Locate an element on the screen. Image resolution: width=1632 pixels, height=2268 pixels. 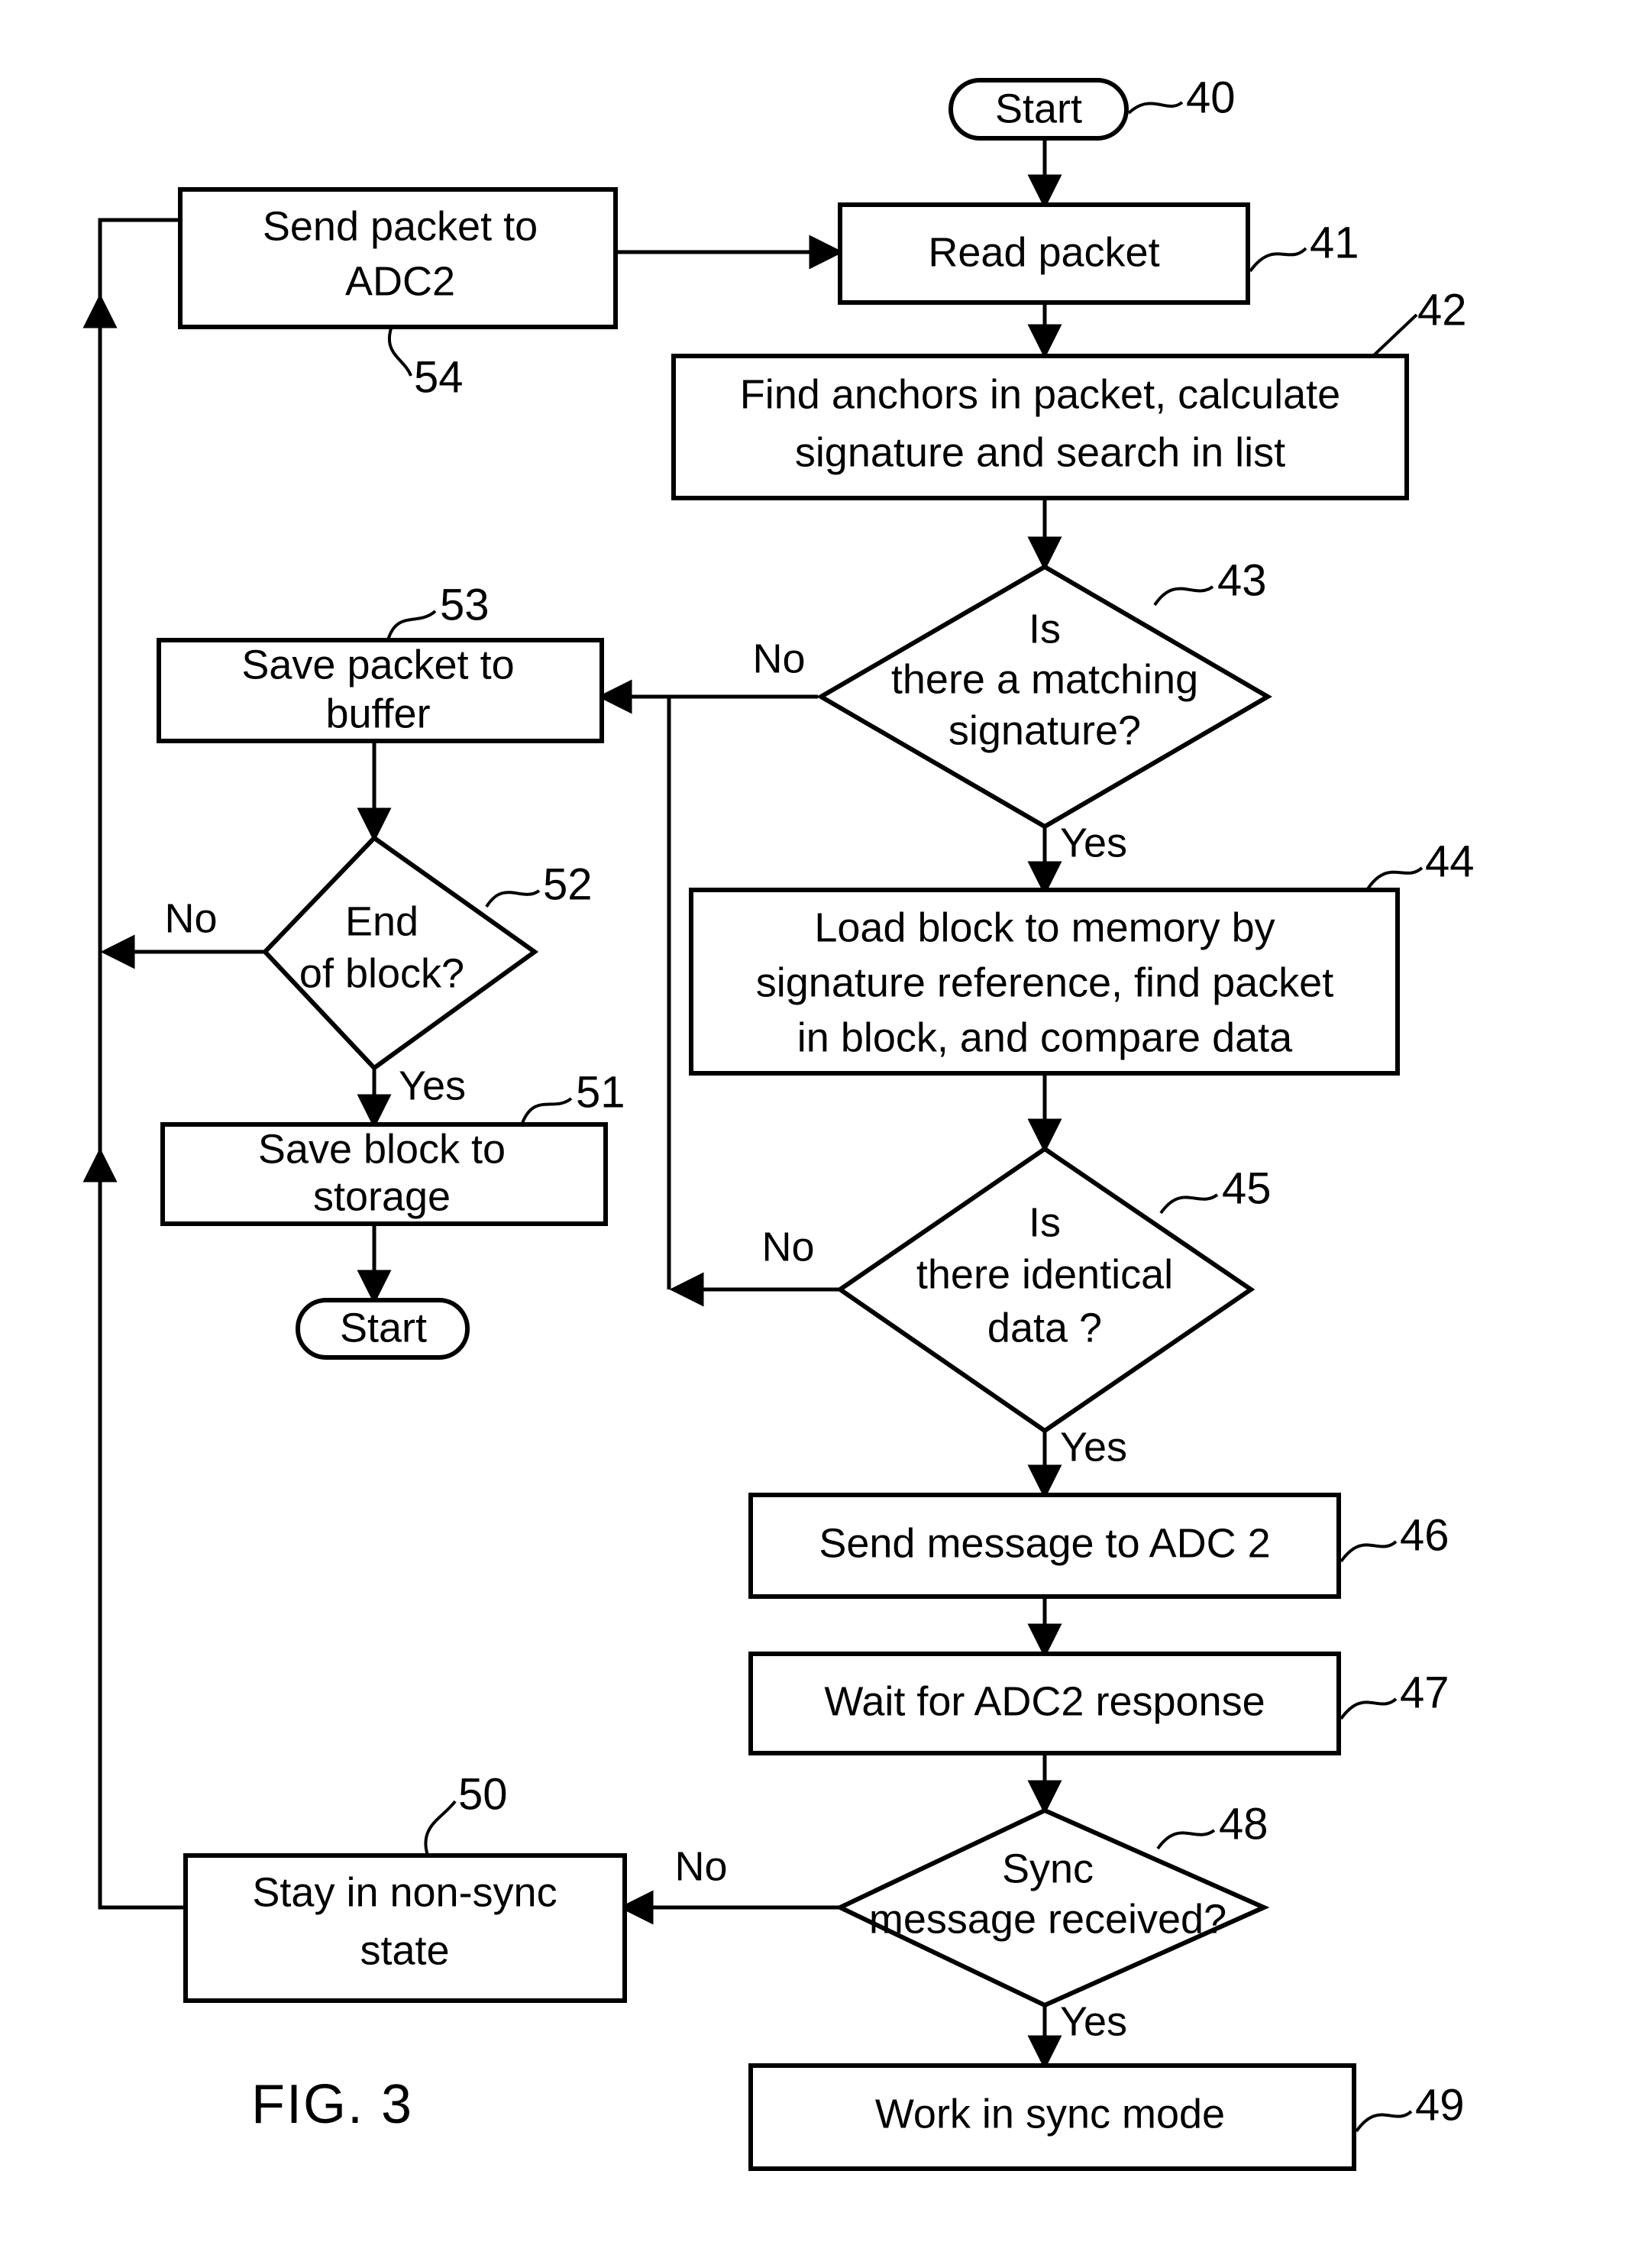
node-read-packet: Read packet is located at coordinates (1044, 253).